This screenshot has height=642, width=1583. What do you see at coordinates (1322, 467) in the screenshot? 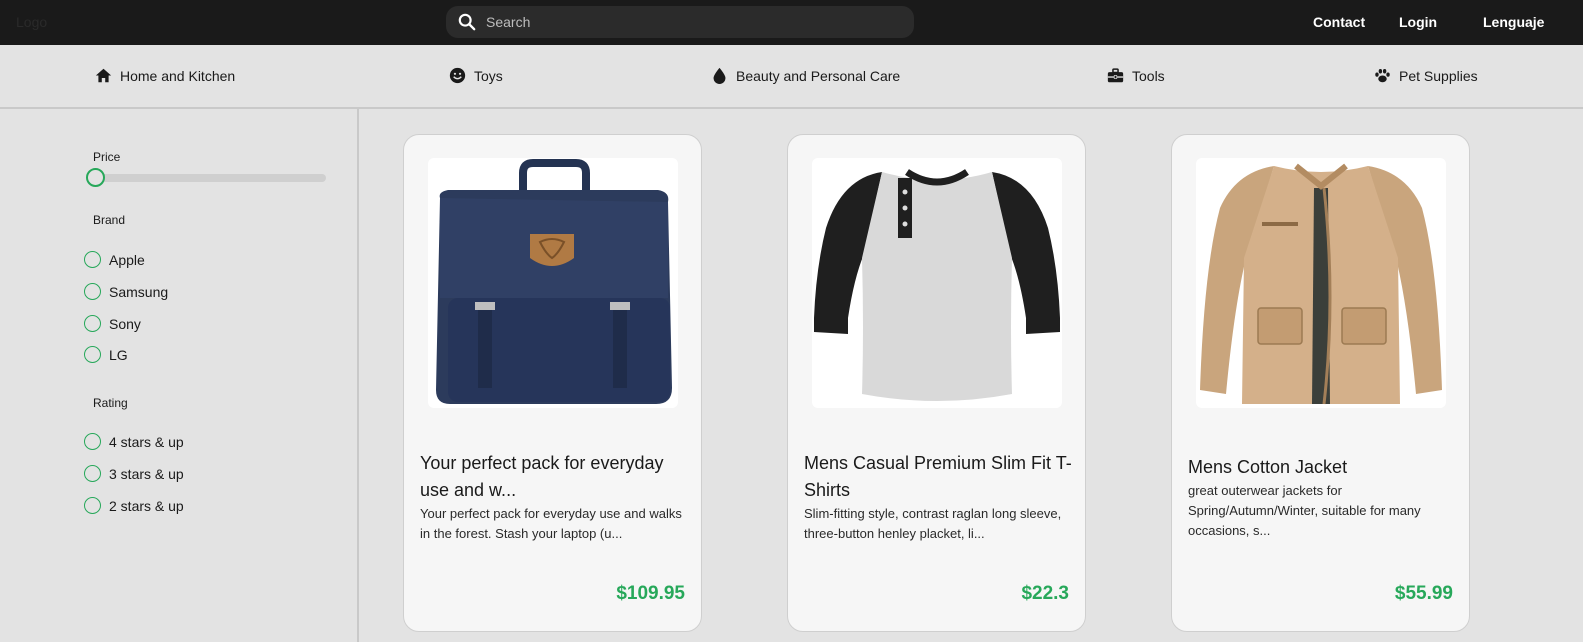
I see `product-title: Mens Cotton Jacket` at bounding box center [1322, 467].